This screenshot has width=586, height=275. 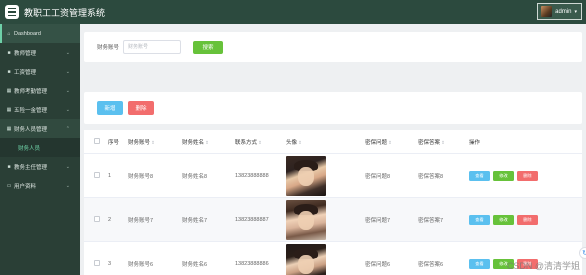 What do you see at coordinates (152, 47) in the screenshot?
I see `search-input` at bounding box center [152, 47].